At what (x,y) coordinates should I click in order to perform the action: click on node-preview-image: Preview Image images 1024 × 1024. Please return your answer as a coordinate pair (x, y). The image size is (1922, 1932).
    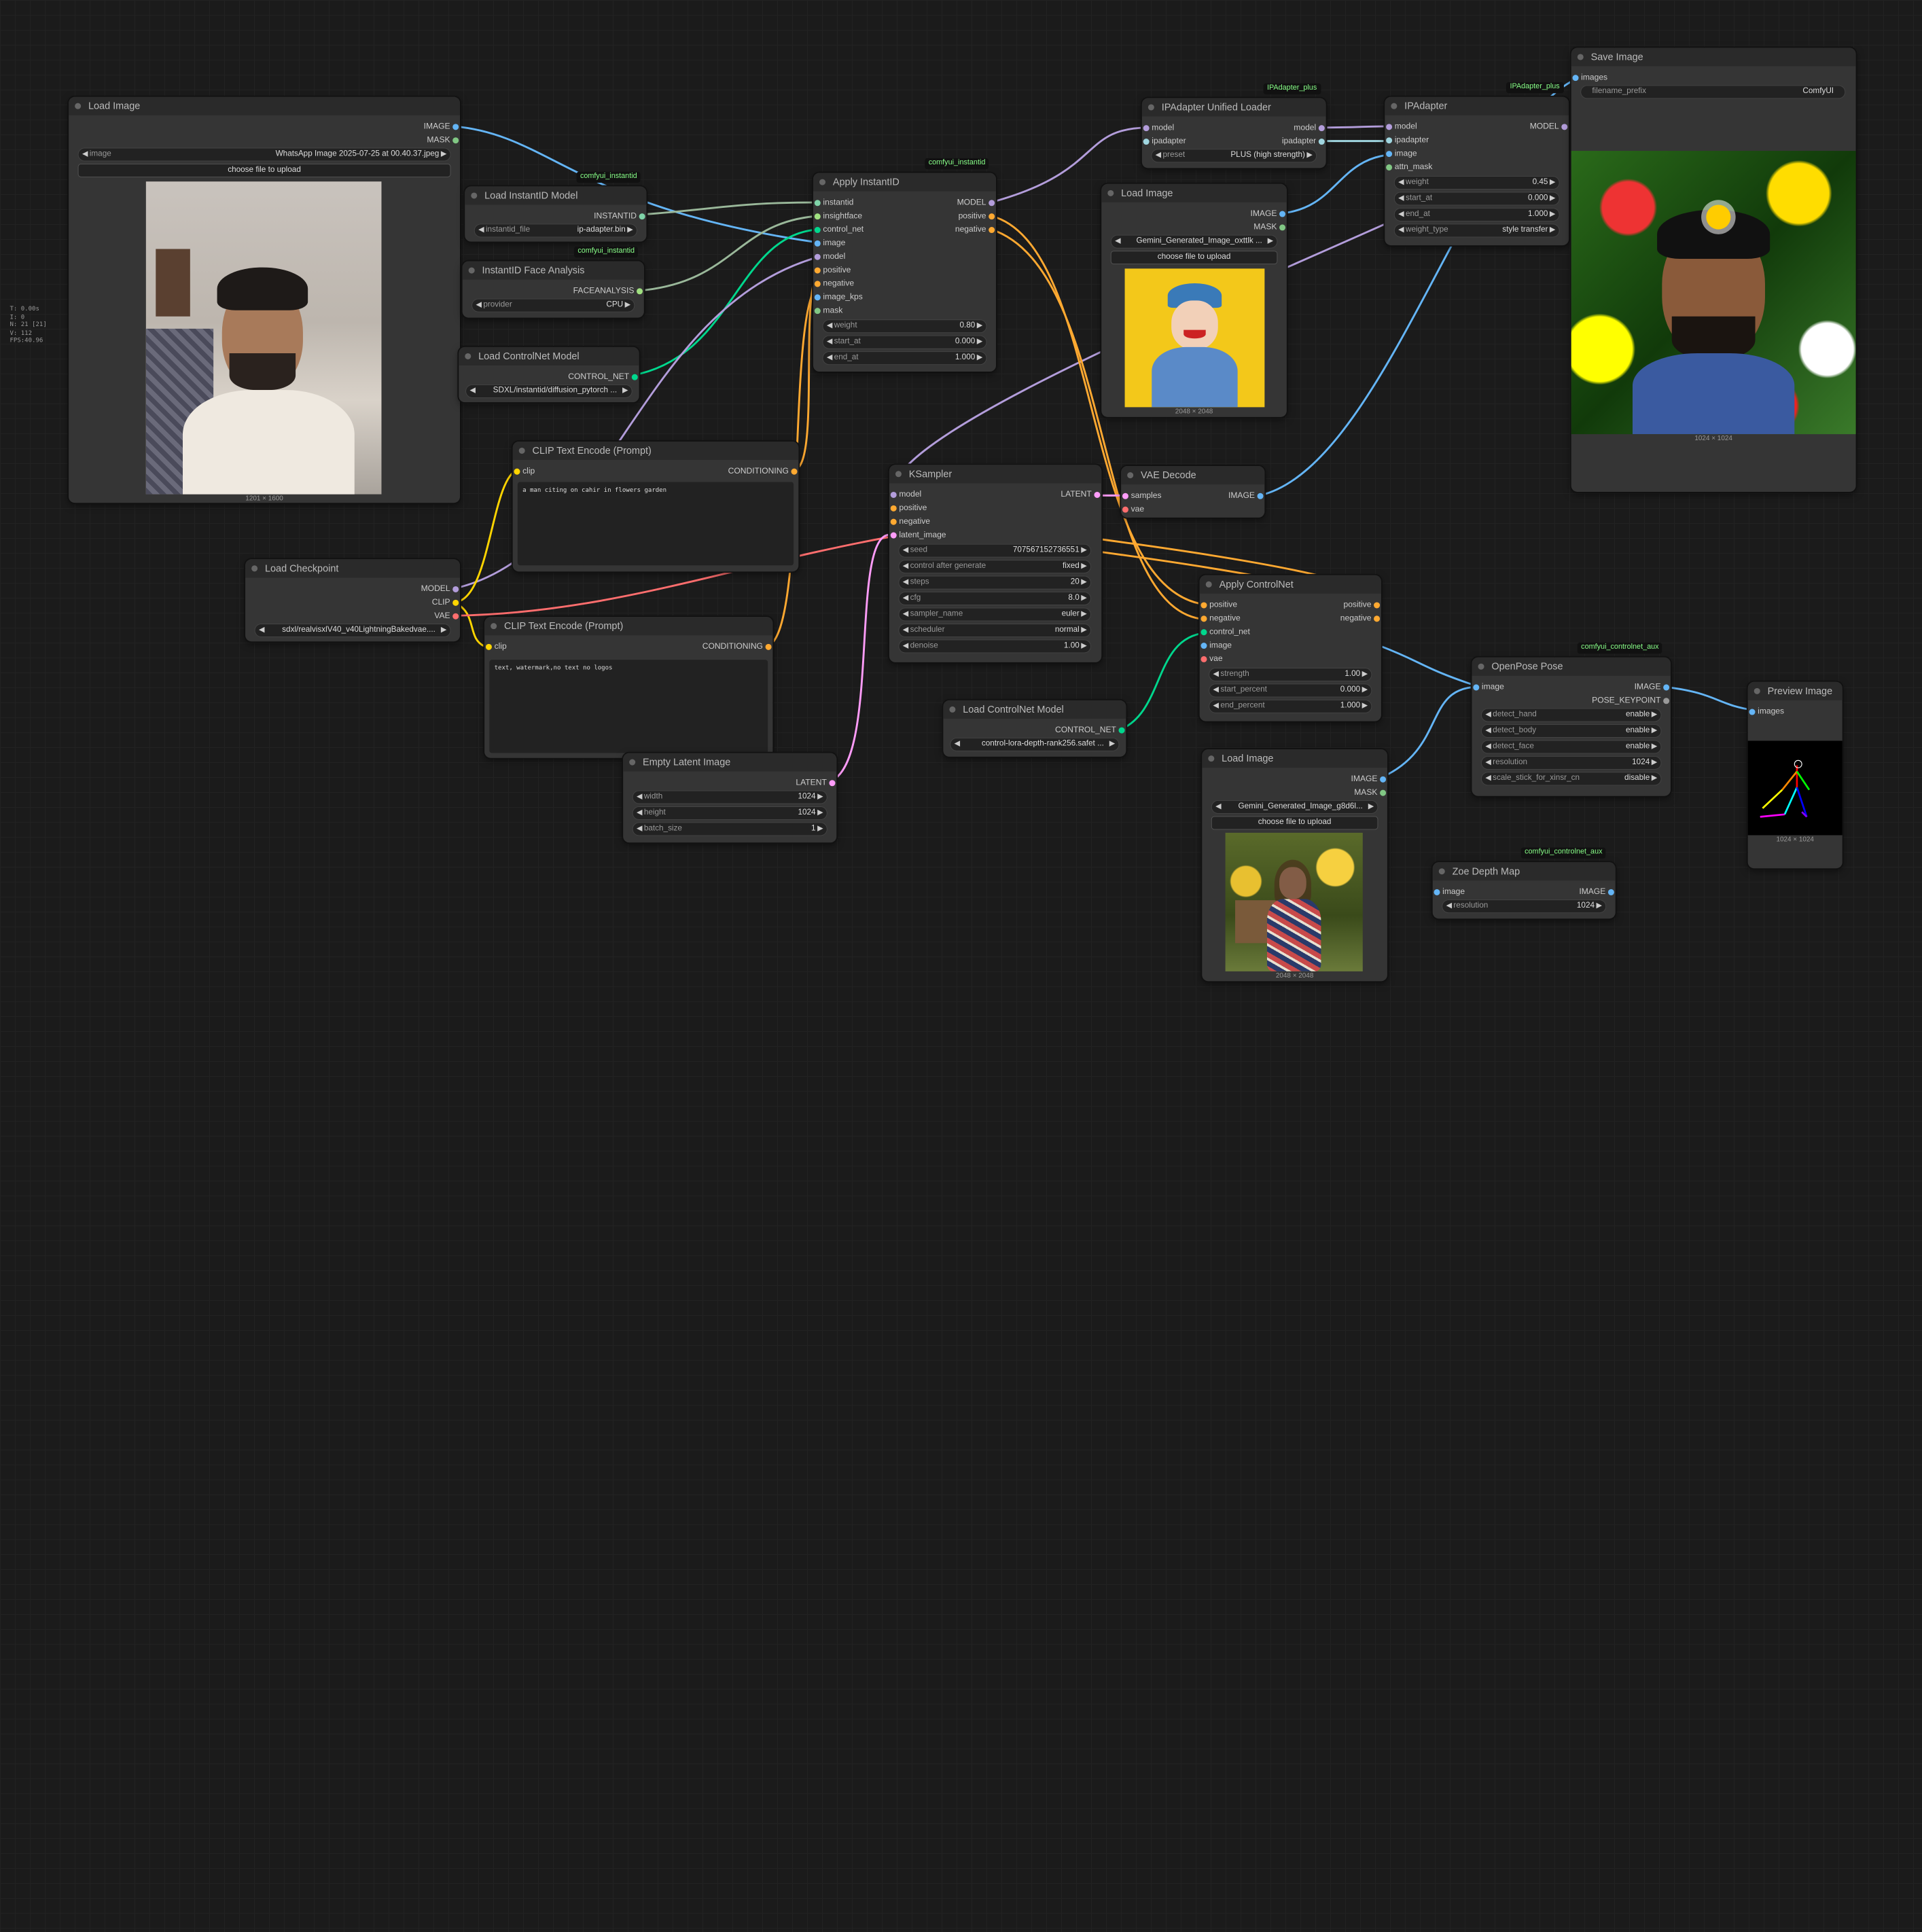
    Looking at the image, I should click on (1795, 775).